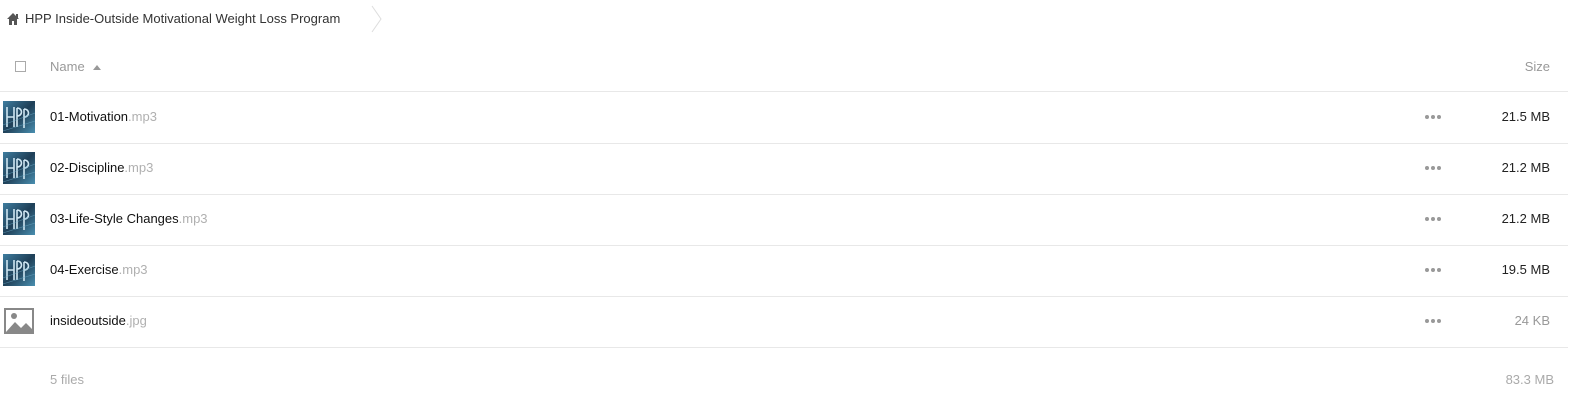 The width and height of the screenshot is (1572, 406). I want to click on sort-ascending-icon, so click(96, 67).